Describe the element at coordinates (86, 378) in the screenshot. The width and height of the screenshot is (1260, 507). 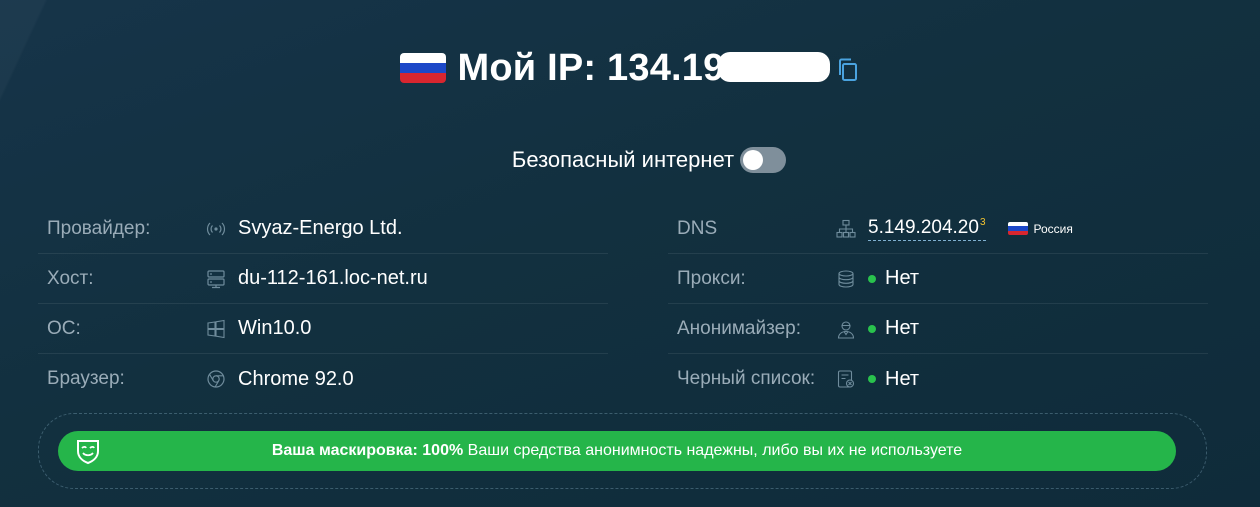
I see `browser-label: Браузер:` at that location.